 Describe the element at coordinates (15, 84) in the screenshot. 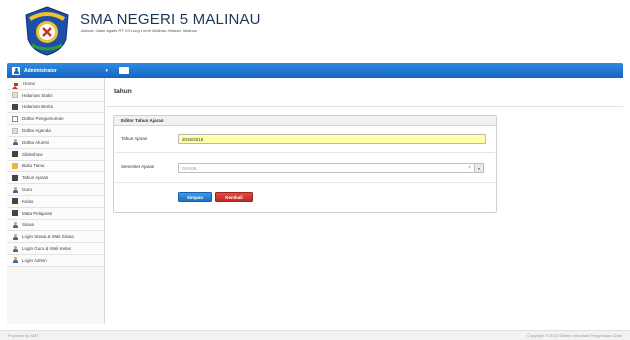

I see `home-icon` at that location.